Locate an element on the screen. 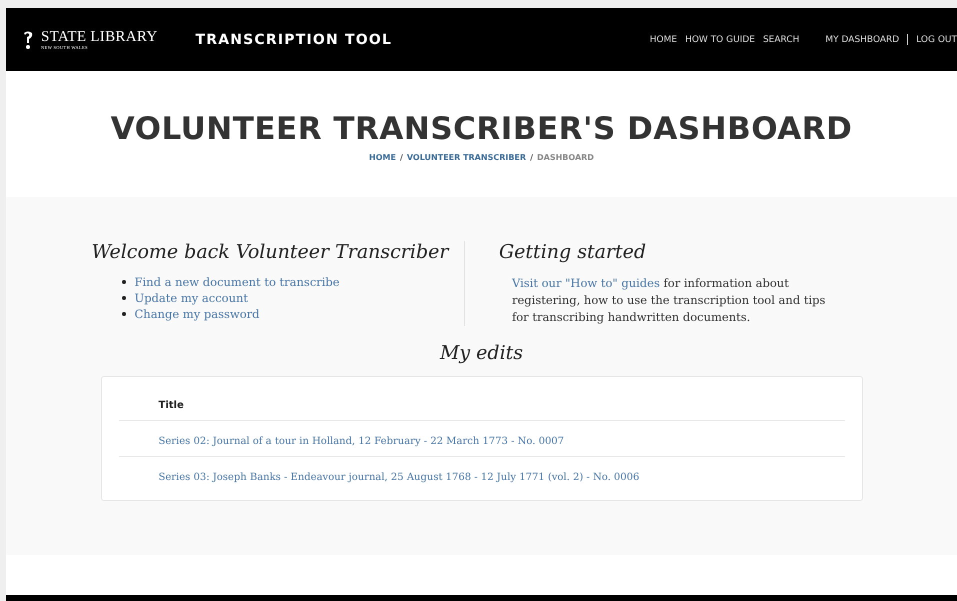  account-link: Change my password is located at coordinates (197, 314).